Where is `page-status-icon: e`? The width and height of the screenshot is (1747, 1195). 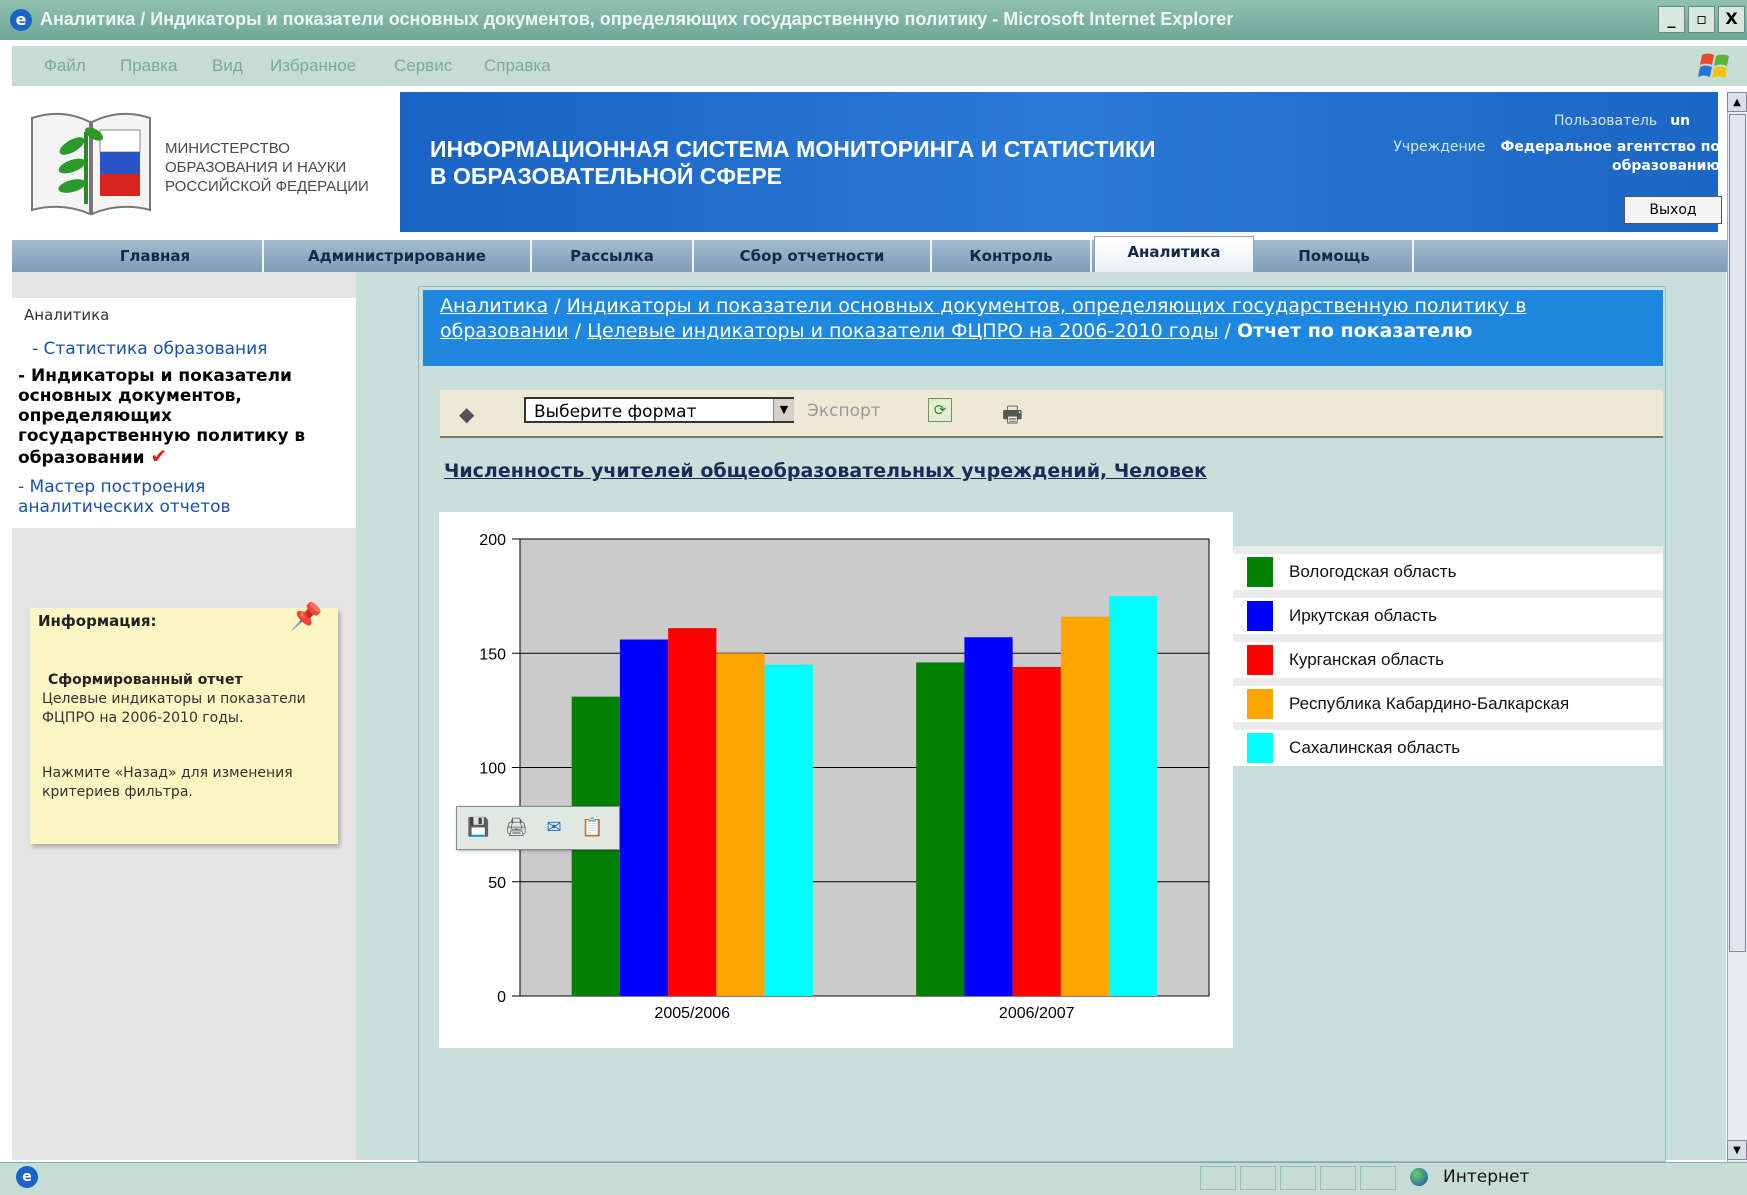
page-status-icon: e is located at coordinates (27, 1177).